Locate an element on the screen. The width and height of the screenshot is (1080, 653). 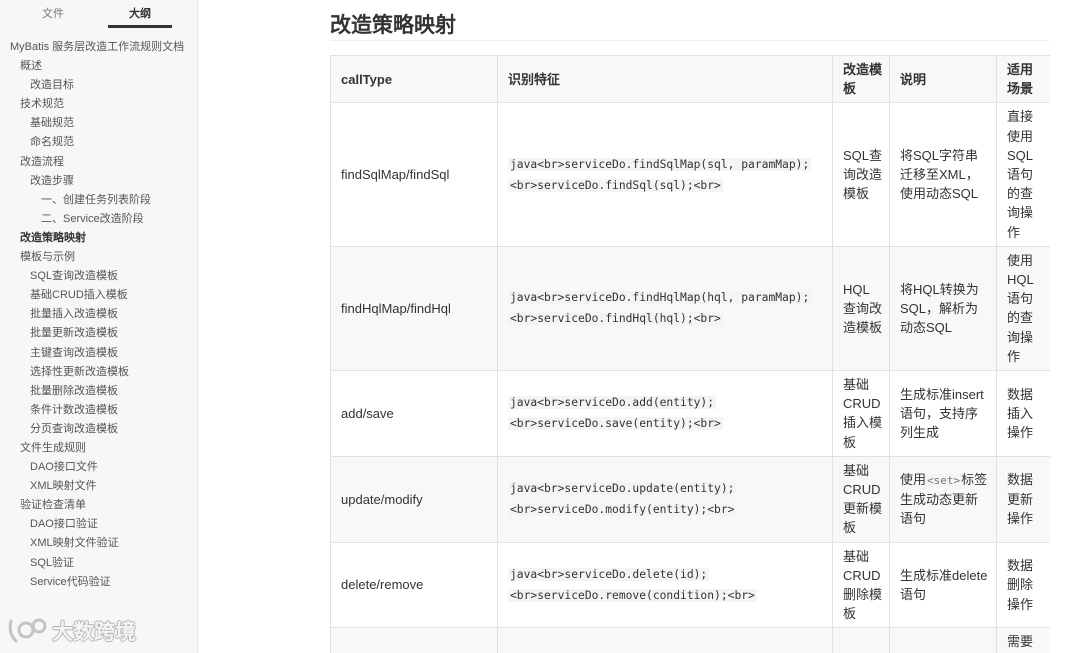
code-line: <br>serviceDo.save(entity);<br> is located at coordinates (665, 423).